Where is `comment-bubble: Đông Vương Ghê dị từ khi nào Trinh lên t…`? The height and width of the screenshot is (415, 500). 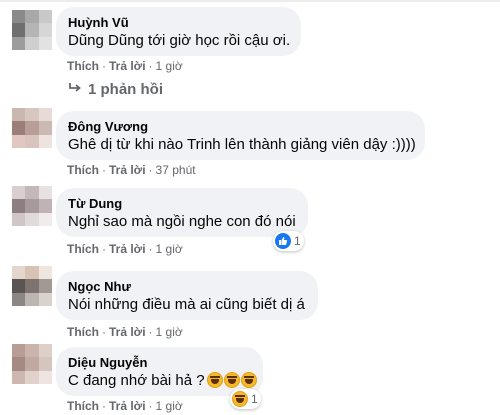
comment-bubble: Đông Vương Ghê dị từ khi nào Trinh lên t… is located at coordinates (240, 135).